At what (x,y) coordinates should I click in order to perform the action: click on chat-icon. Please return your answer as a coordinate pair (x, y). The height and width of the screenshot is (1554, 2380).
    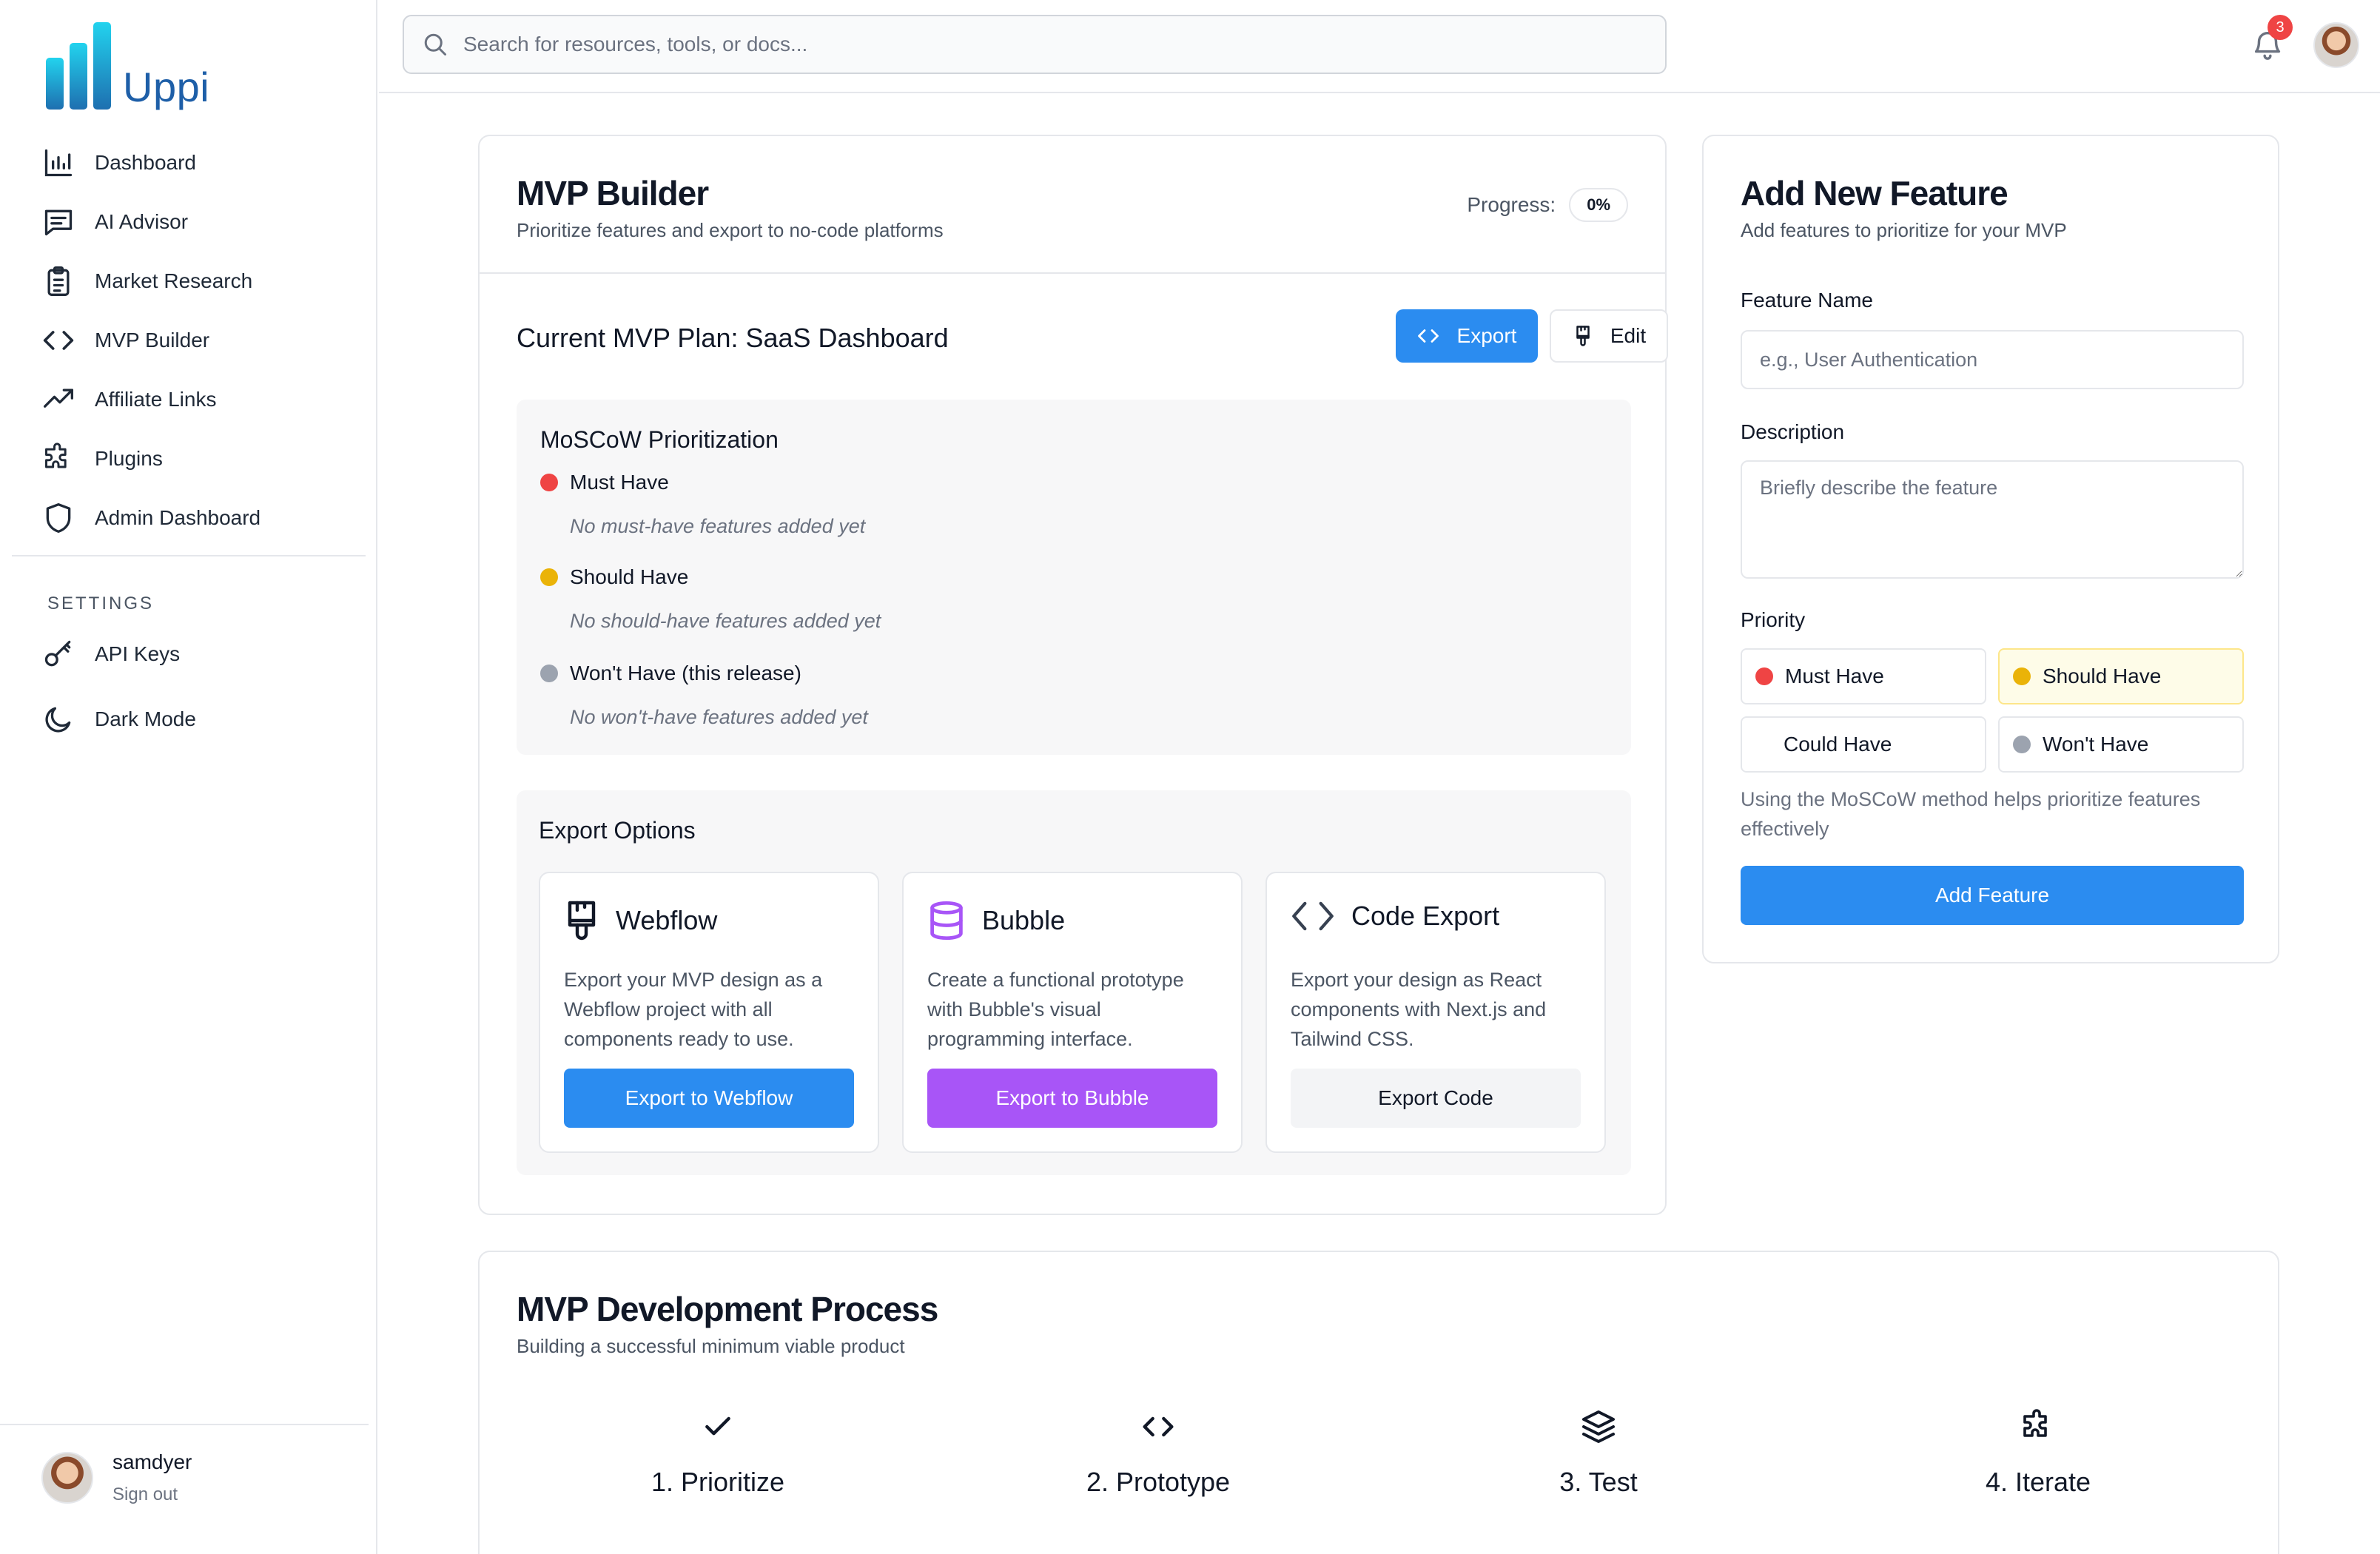
    Looking at the image, I should click on (58, 222).